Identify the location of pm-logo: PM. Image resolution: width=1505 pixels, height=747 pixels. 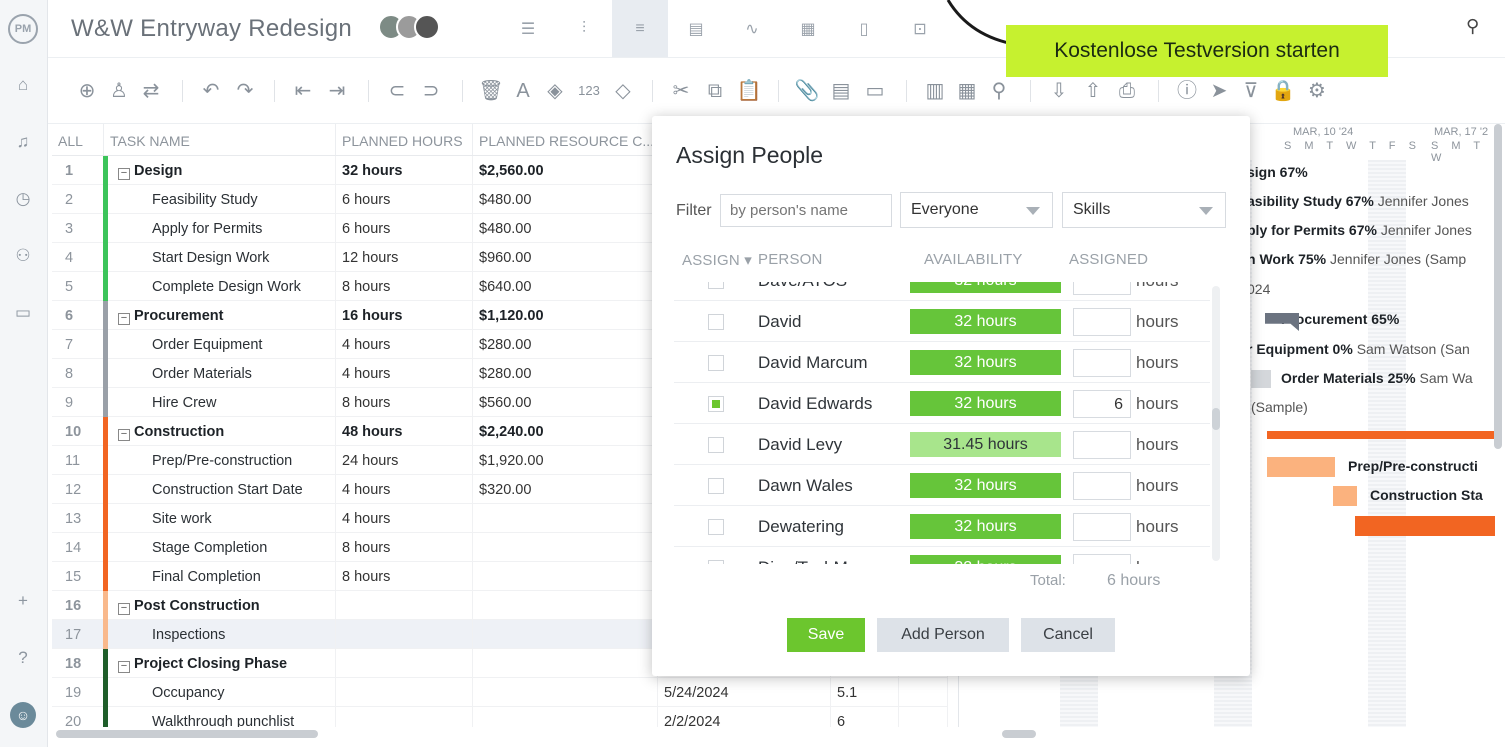
(23, 29).